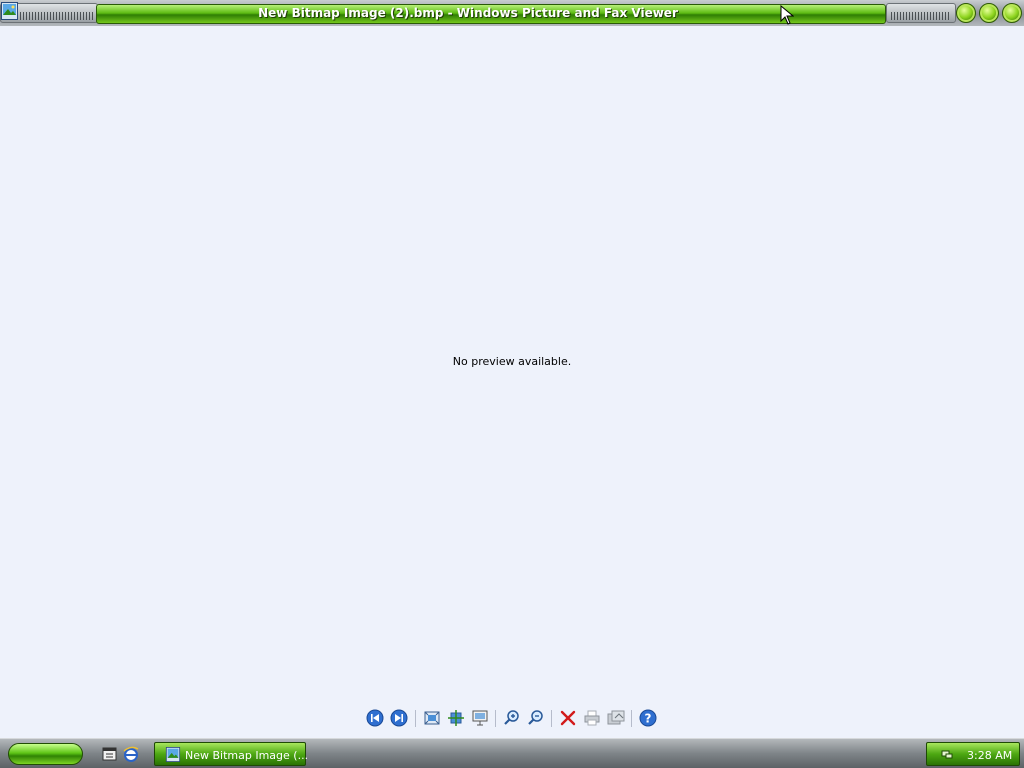  Describe the element at coordinates (1012, 13) in the screenshot. I see `close-button` at that location.